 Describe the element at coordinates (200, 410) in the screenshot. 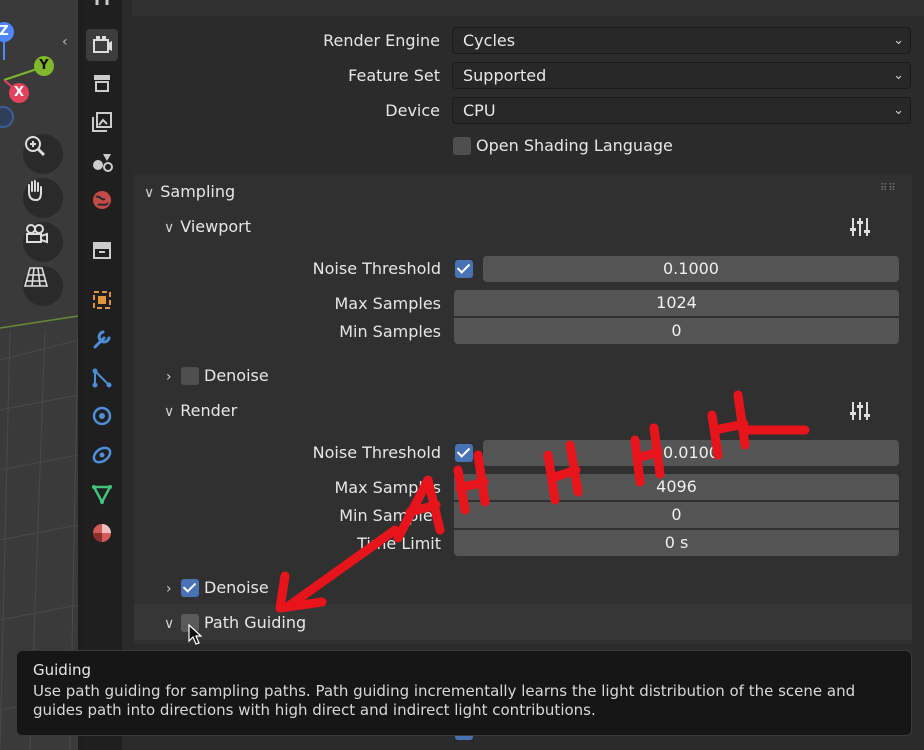

I see `render-subheader: ∨ Render` at that location.